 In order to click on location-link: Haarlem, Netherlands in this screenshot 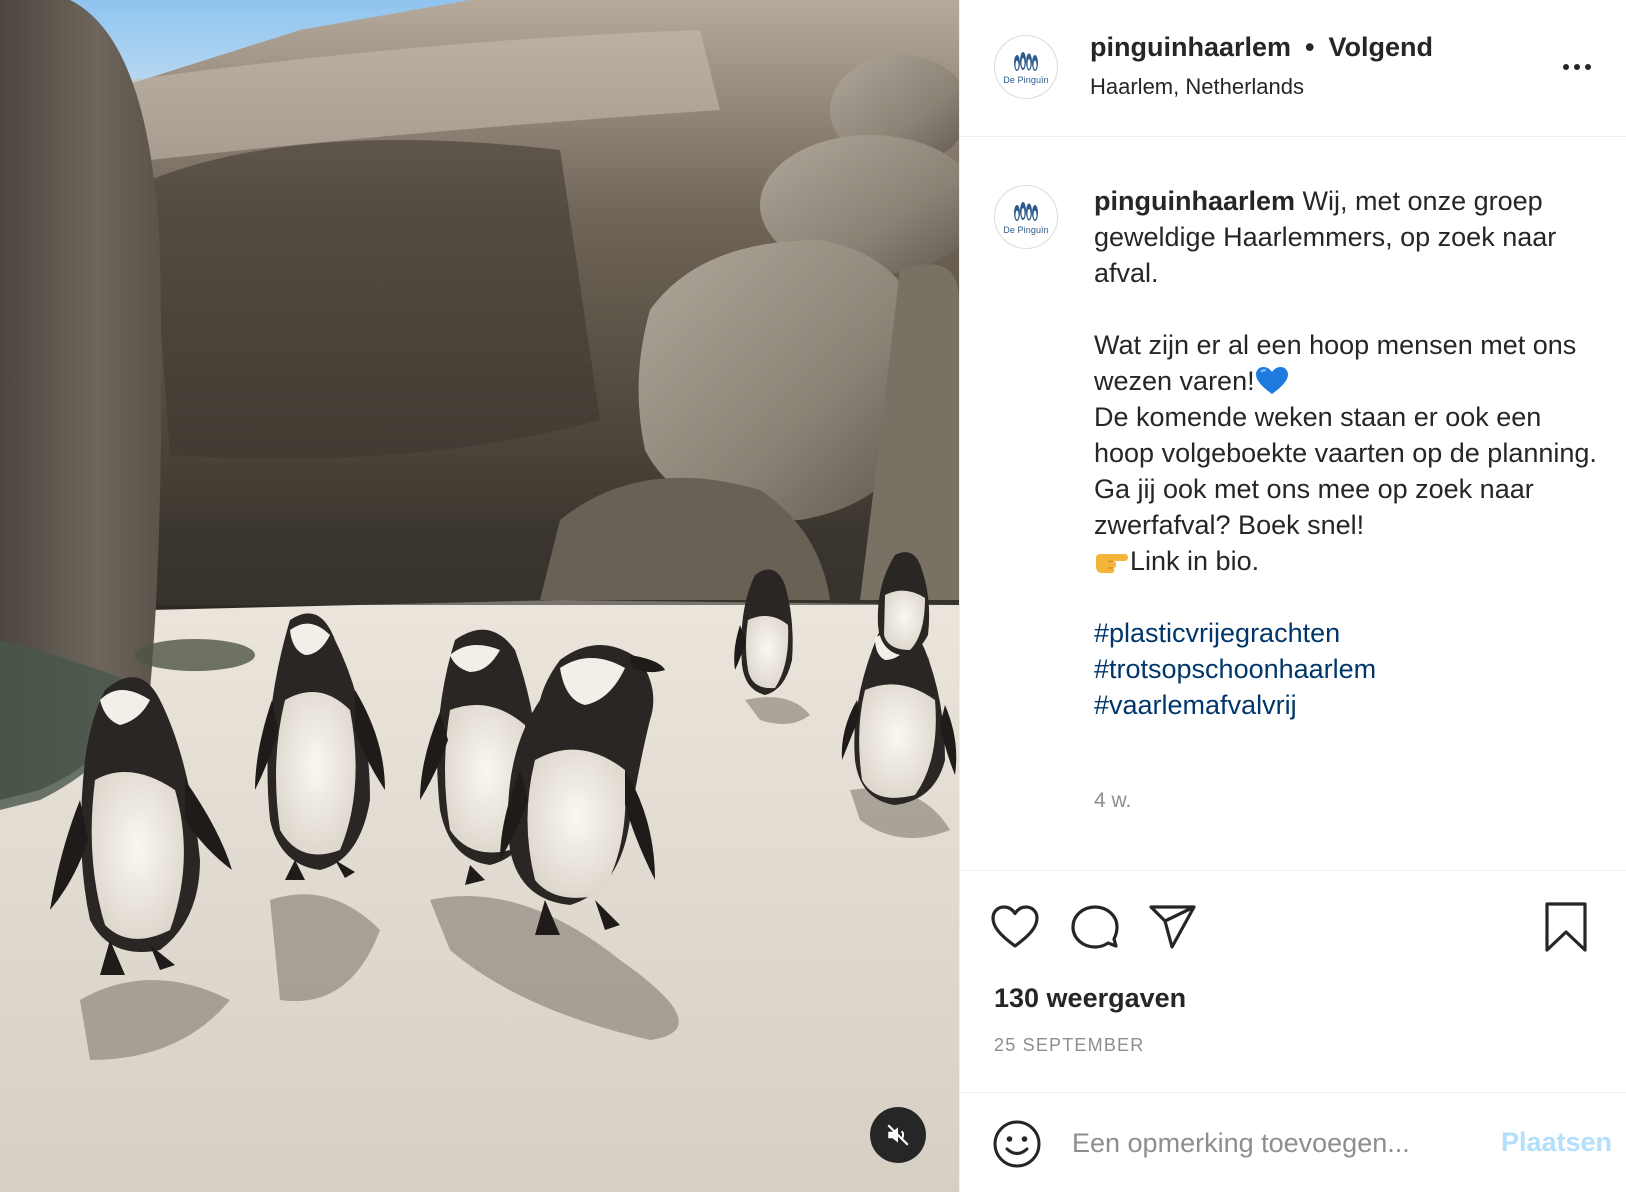, I will do `click(1197, 87)`.